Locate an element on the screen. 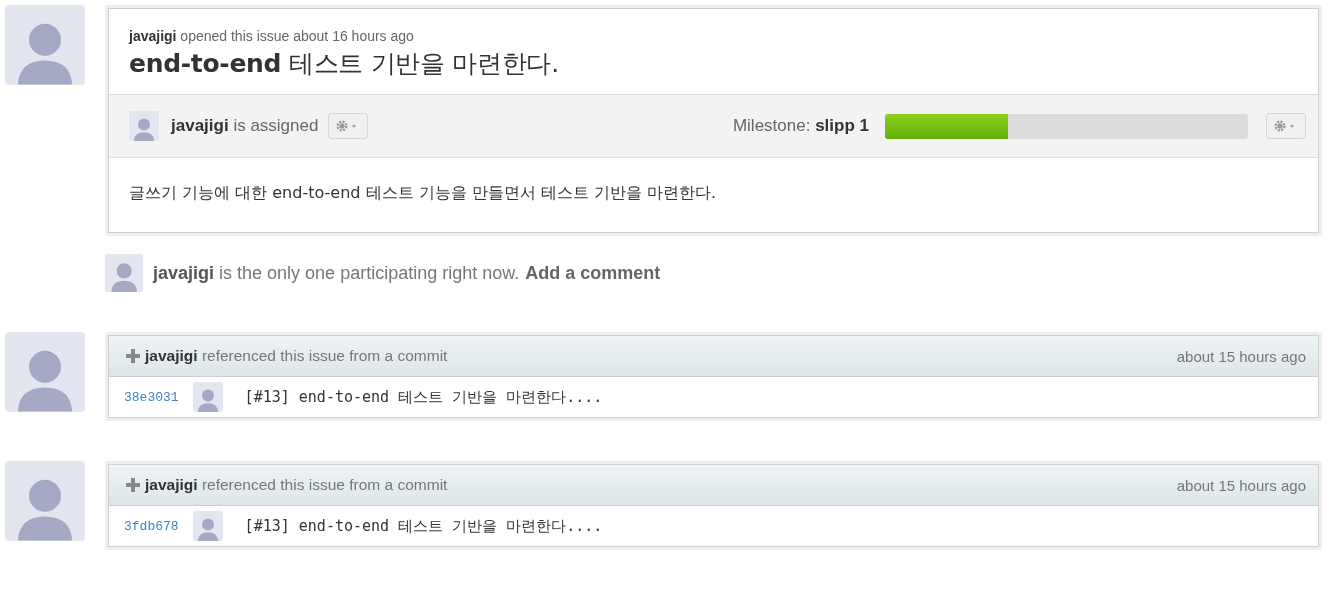  milestone-settings-button is located at coordinates (1286, 126).